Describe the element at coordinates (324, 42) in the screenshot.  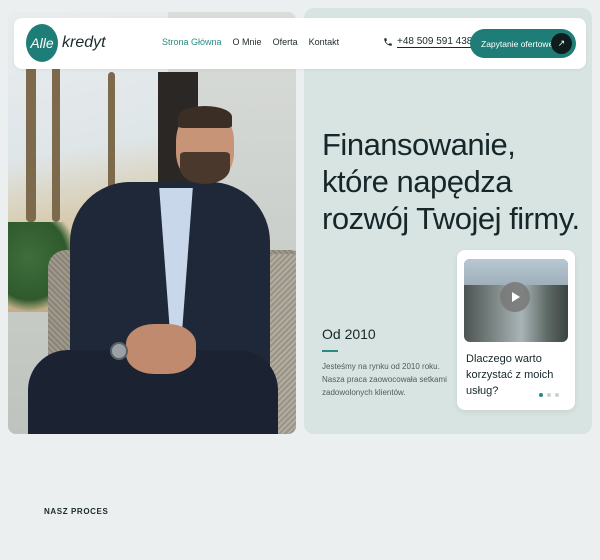
I see `nav-item-contact: Kontakt` at that location.